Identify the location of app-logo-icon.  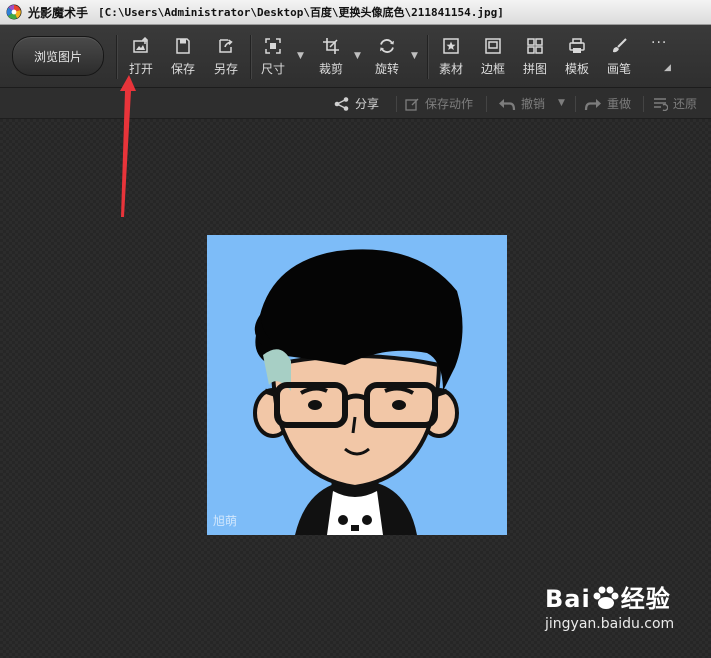
(14, 12).